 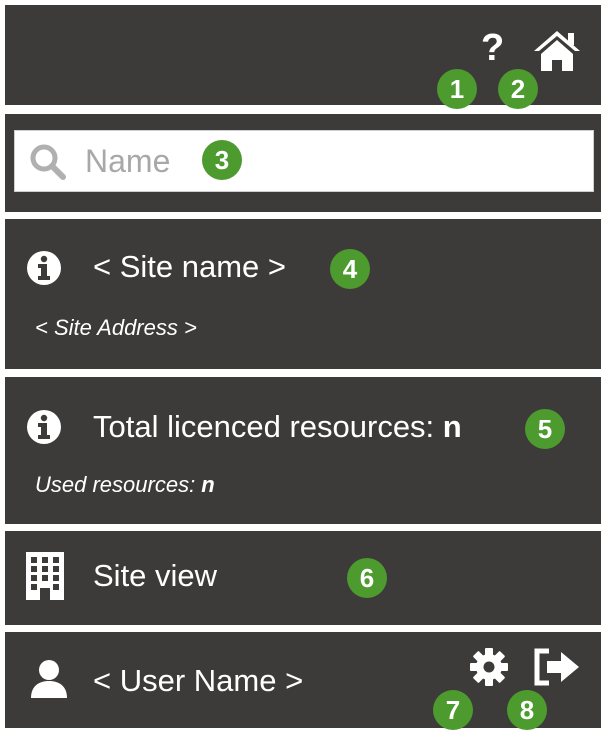 I want to click on help-icon: ?, so click(x=492, y=48).